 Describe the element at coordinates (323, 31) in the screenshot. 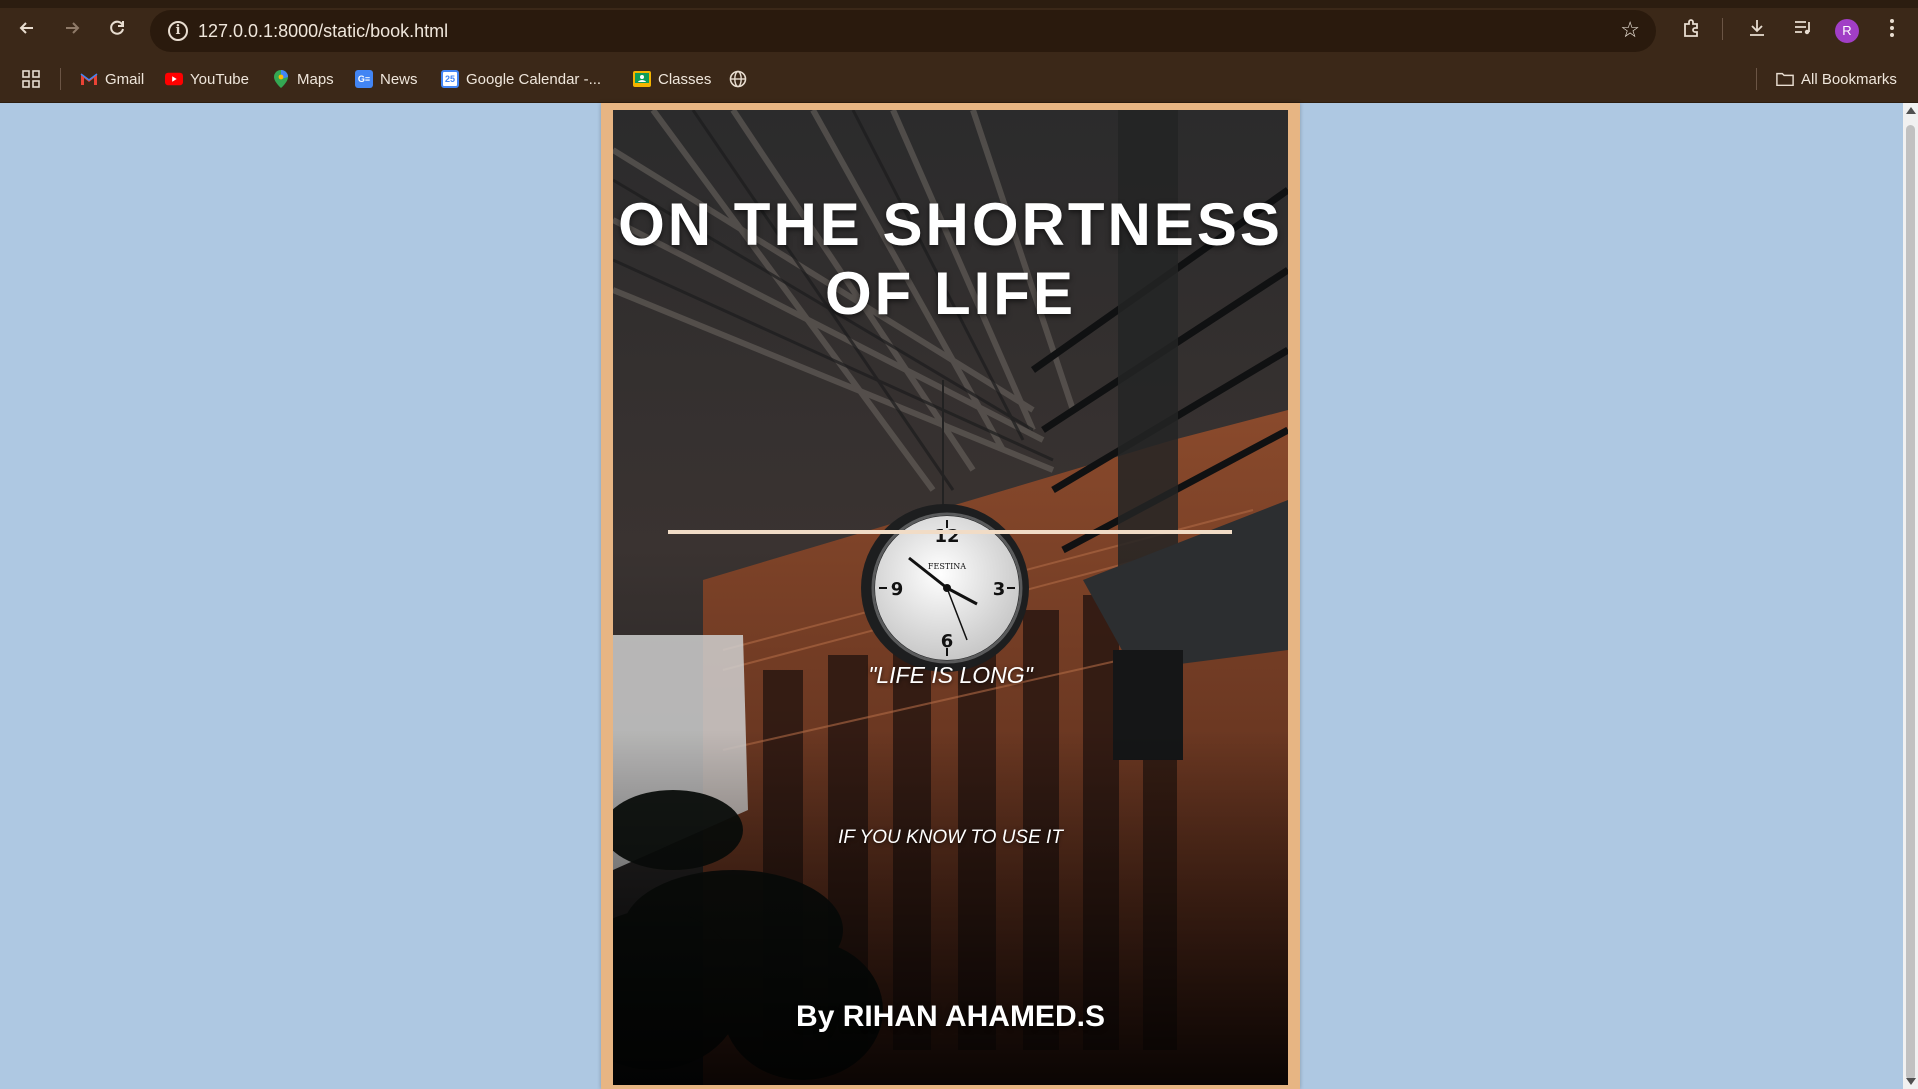

I see `url-text: 127.0.0.1:8000/static/book.html` at that location.